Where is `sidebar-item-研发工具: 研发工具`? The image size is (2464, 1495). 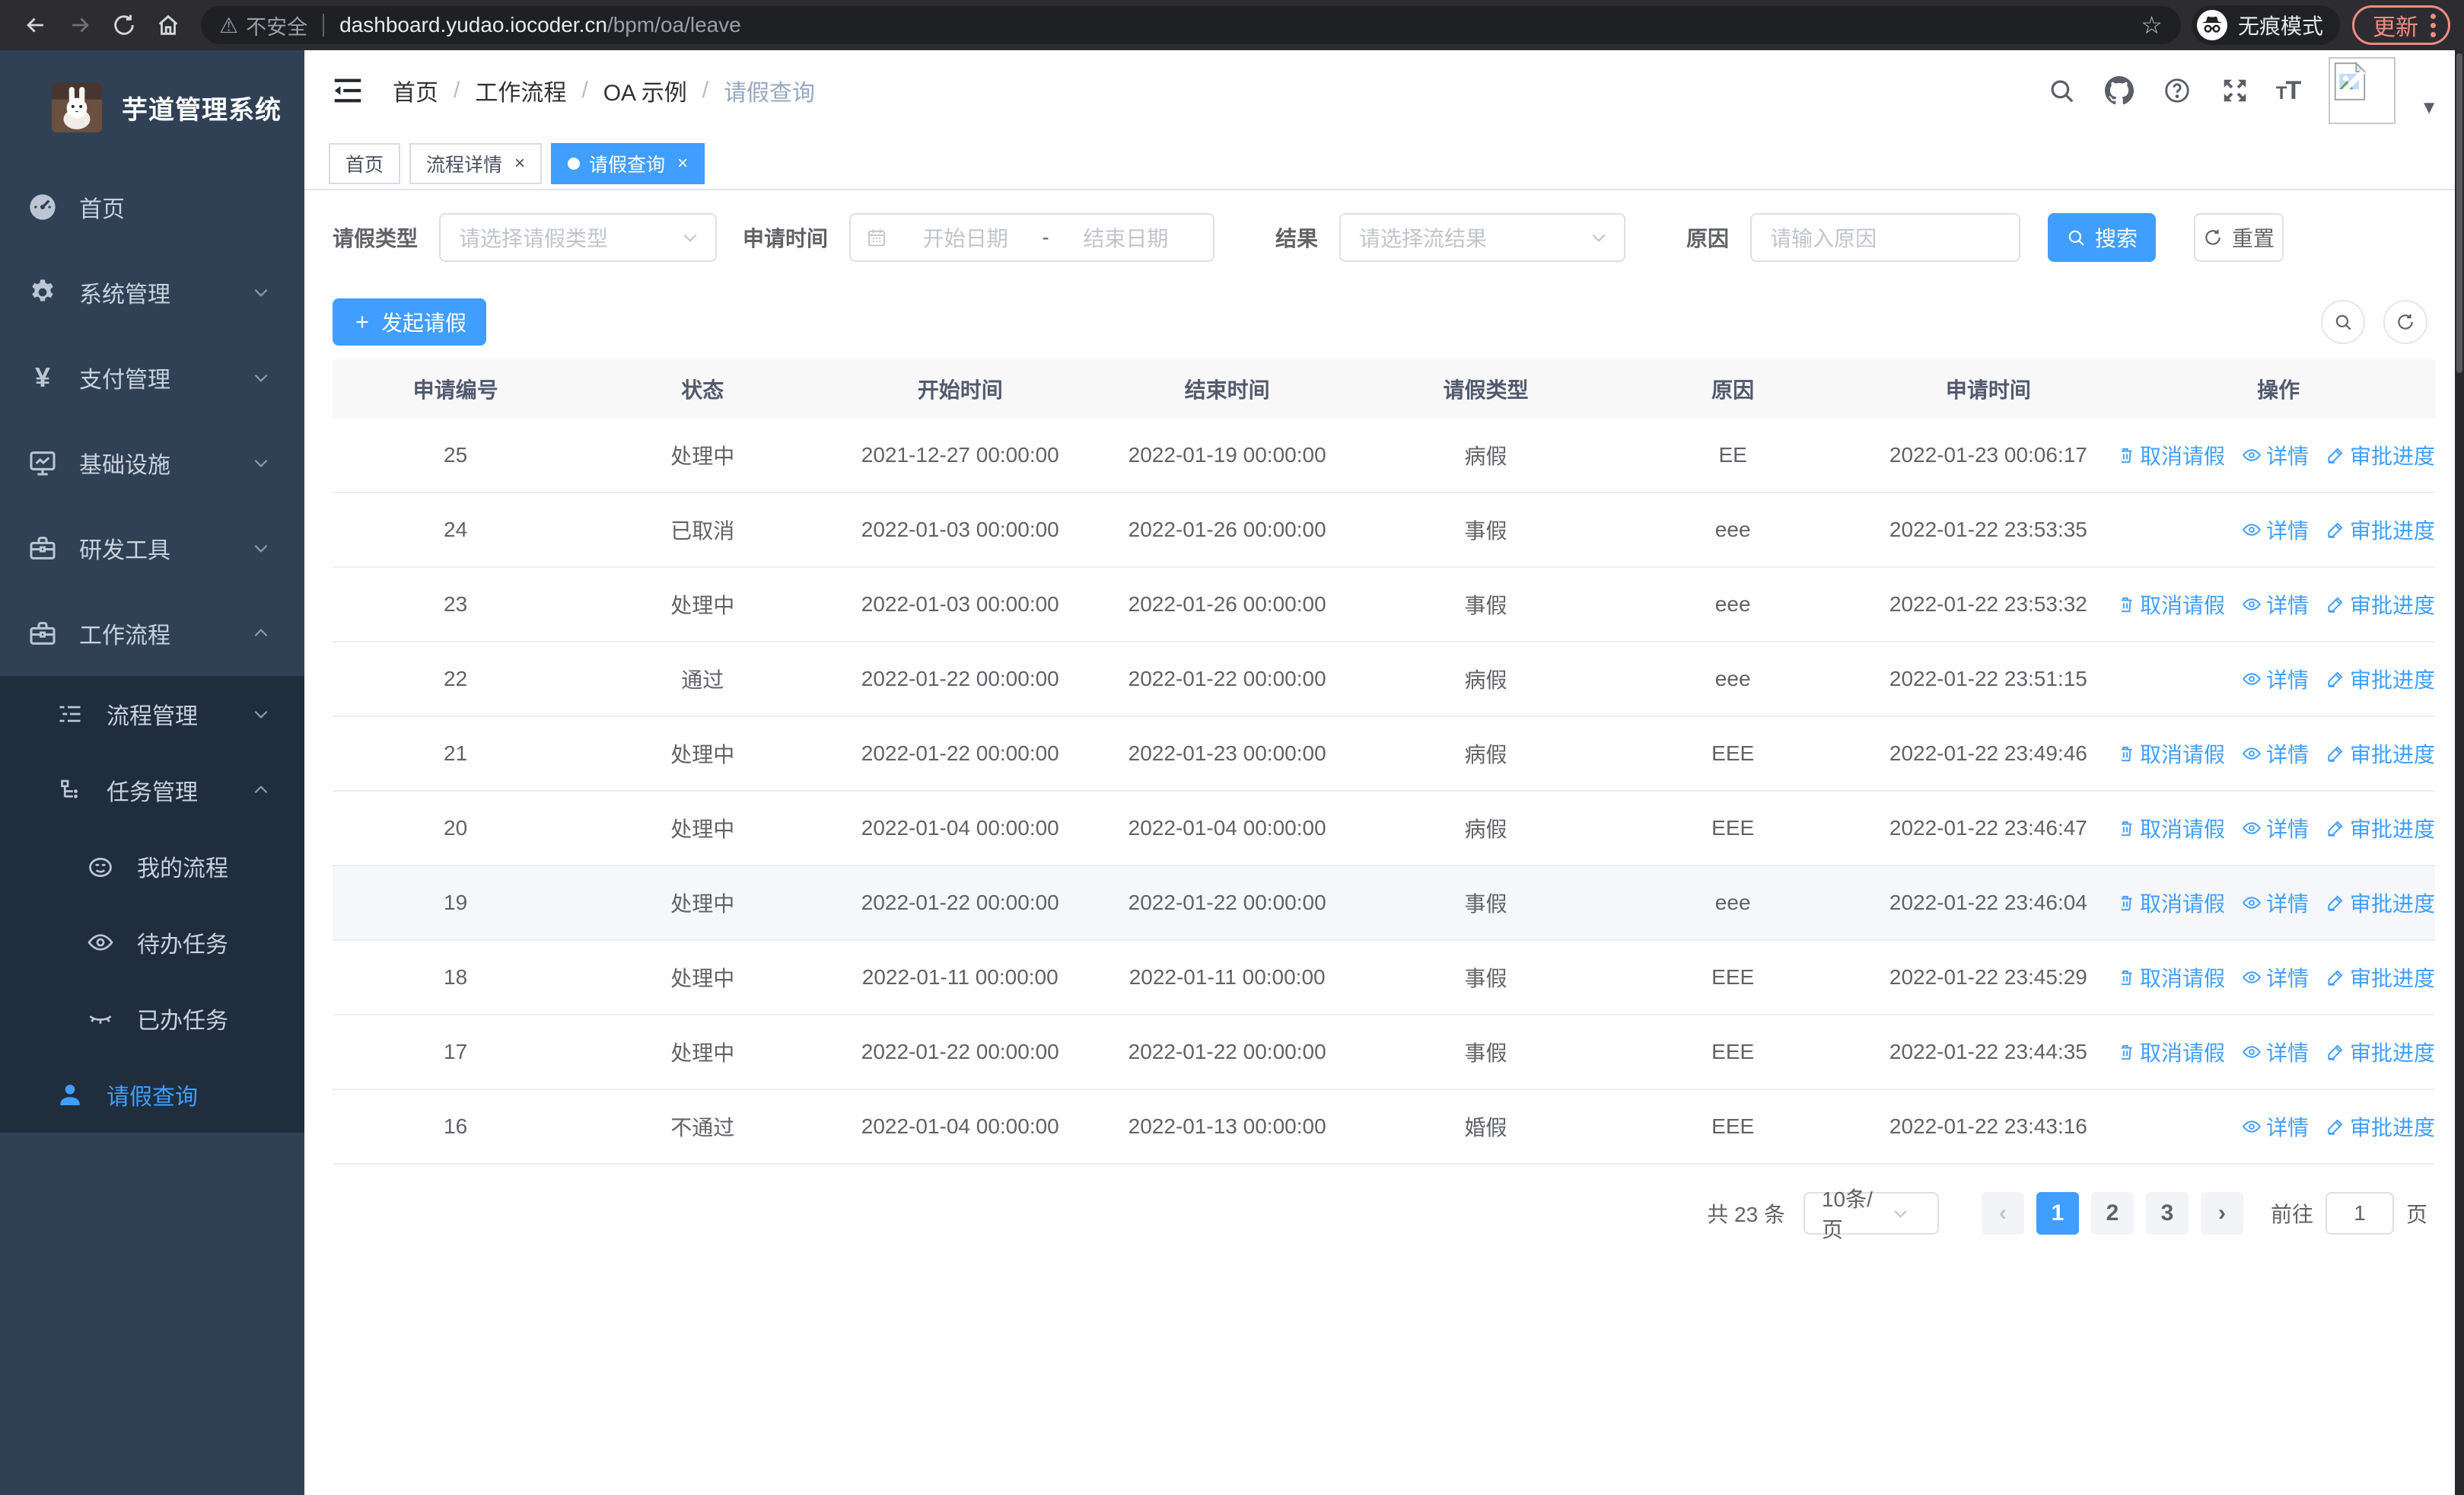 sidebar-item-研发工具: 研发工具 is located at coordinates (152, 548).